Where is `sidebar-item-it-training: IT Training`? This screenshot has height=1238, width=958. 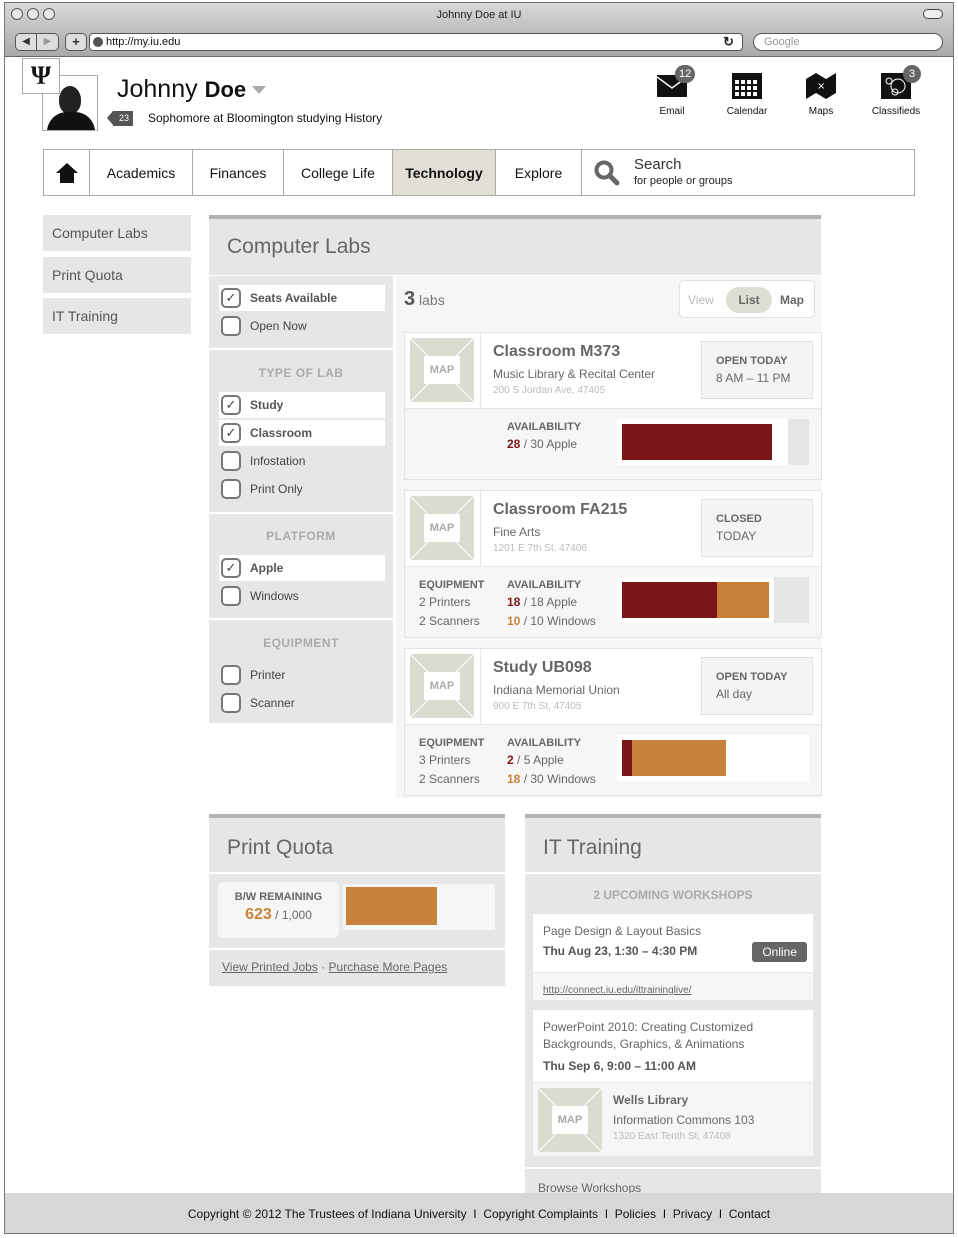
sidebar-item-it-training: IT Training is located at coordinates (117, 316).